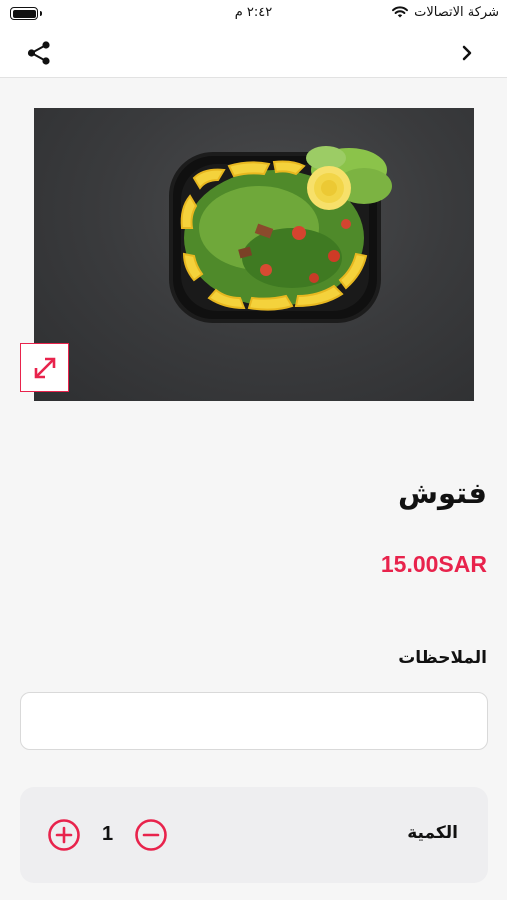 The height and width of the screenshot is (900, 507). I want to click on back-chevron-icon, so click(467, 53).